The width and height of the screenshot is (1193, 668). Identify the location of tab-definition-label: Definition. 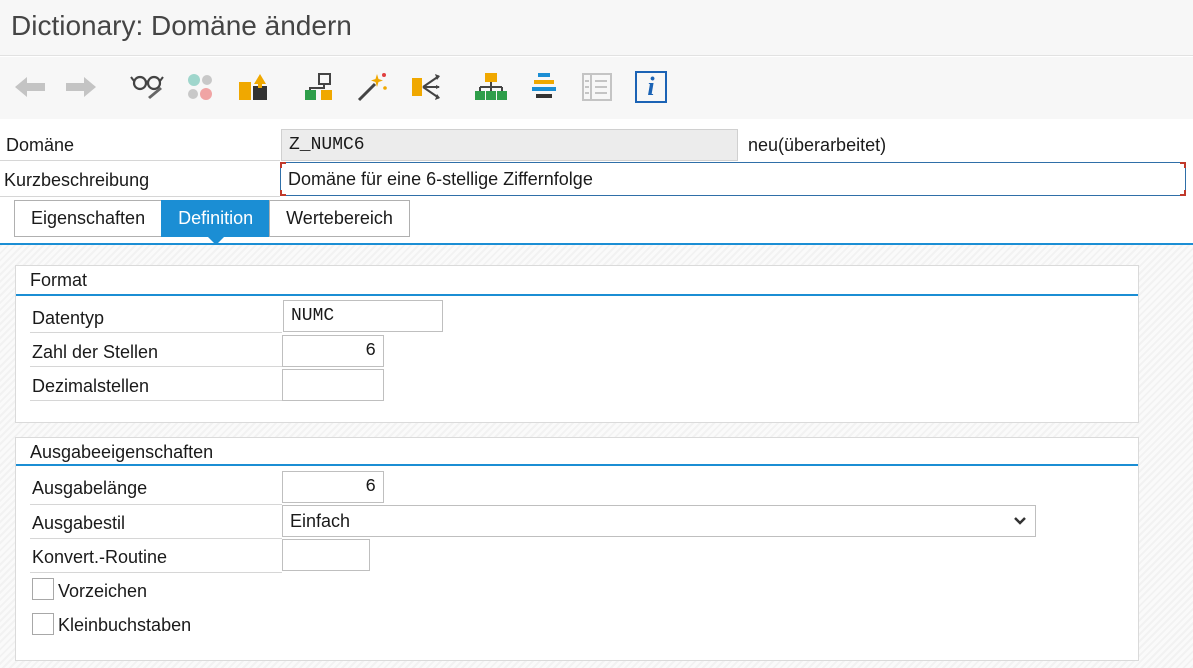
(216, 218).